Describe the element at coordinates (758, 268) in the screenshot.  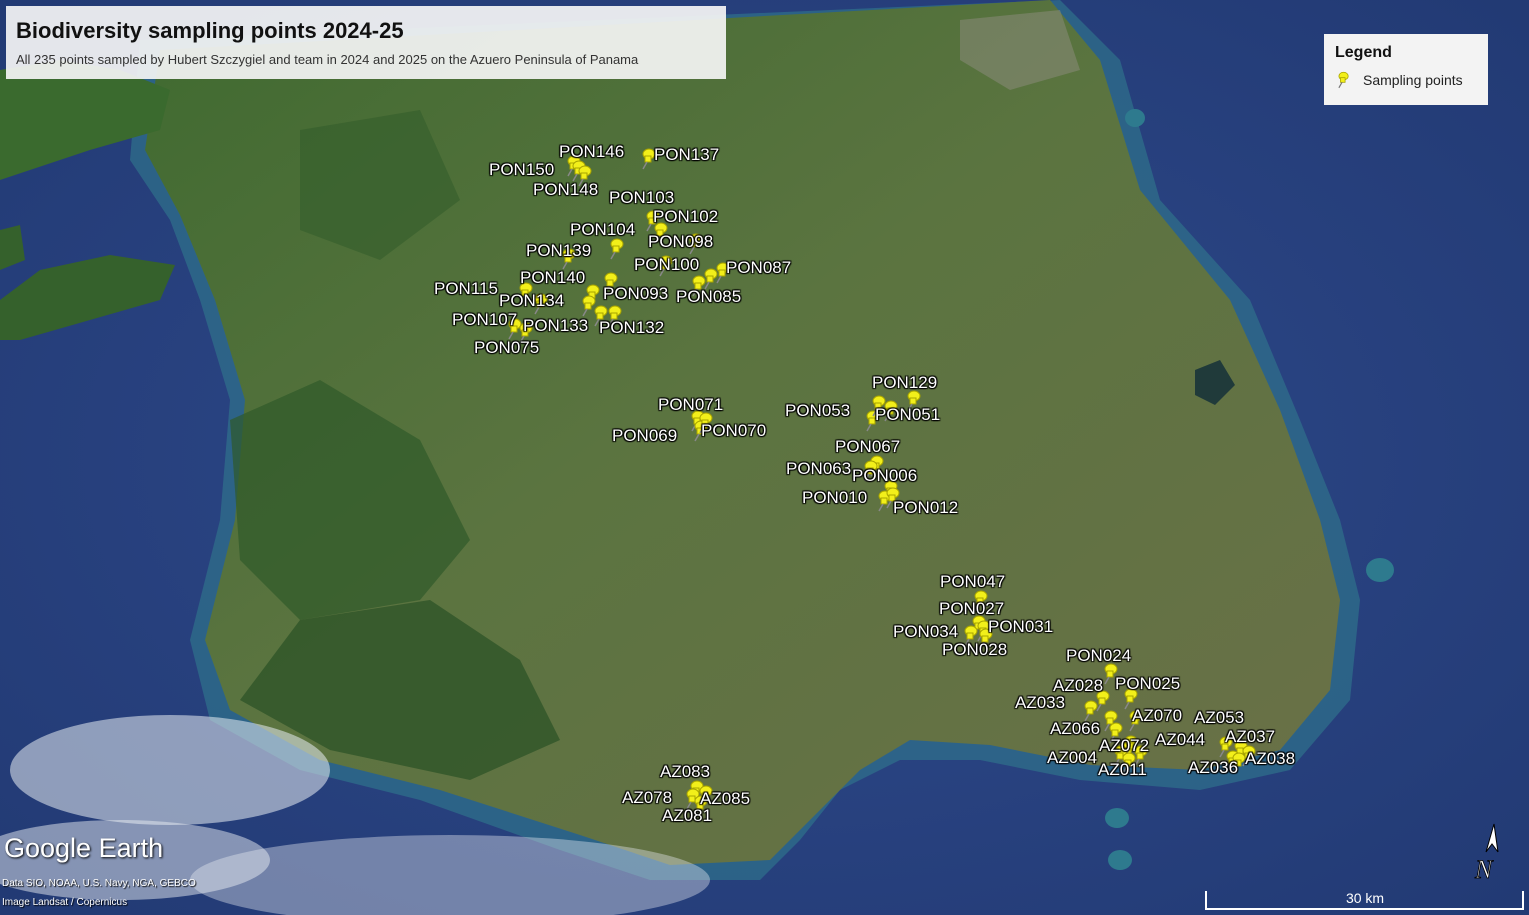
I see `point-label: PON087` at that location.